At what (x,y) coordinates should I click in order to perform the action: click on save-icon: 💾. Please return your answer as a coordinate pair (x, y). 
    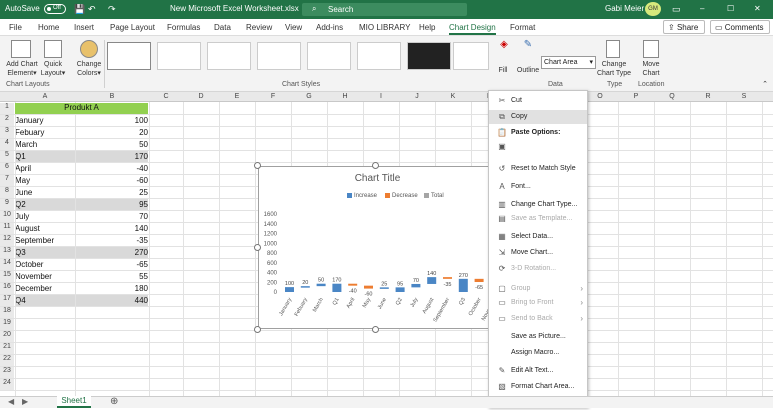
    Looking at the image, I should click on (79, 9).